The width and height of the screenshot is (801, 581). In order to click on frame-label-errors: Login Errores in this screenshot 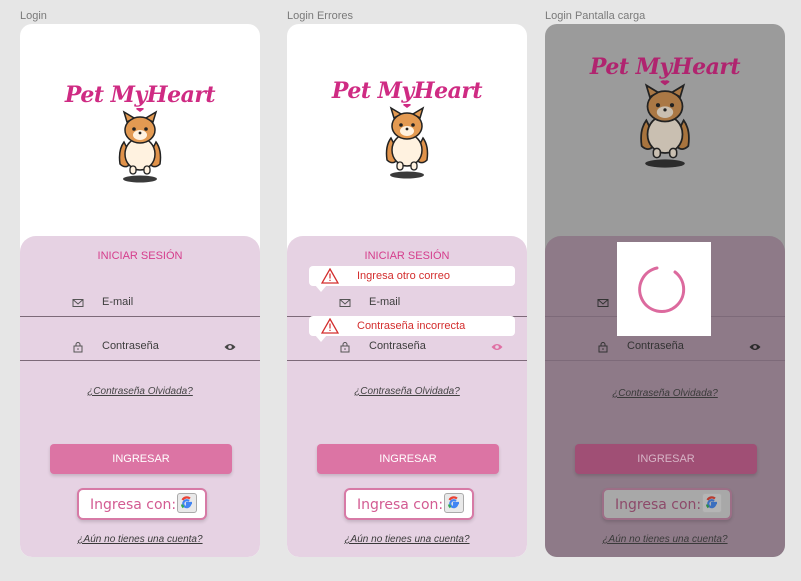, I will do `click(320, 16)`.